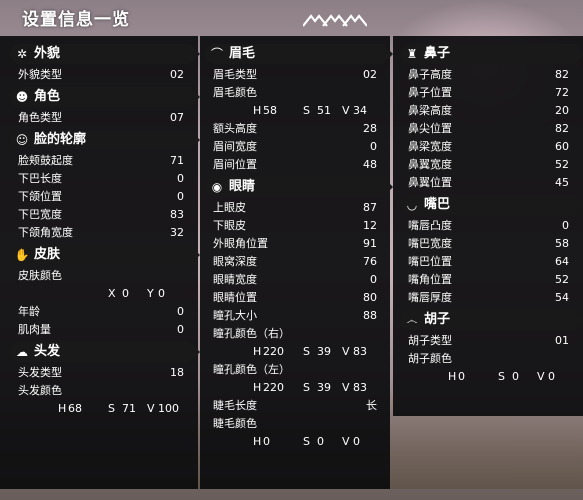 The height and width of the screenshot is (500, 583). I want to click on setting-label: 下巴宽度, so click(40, 214).